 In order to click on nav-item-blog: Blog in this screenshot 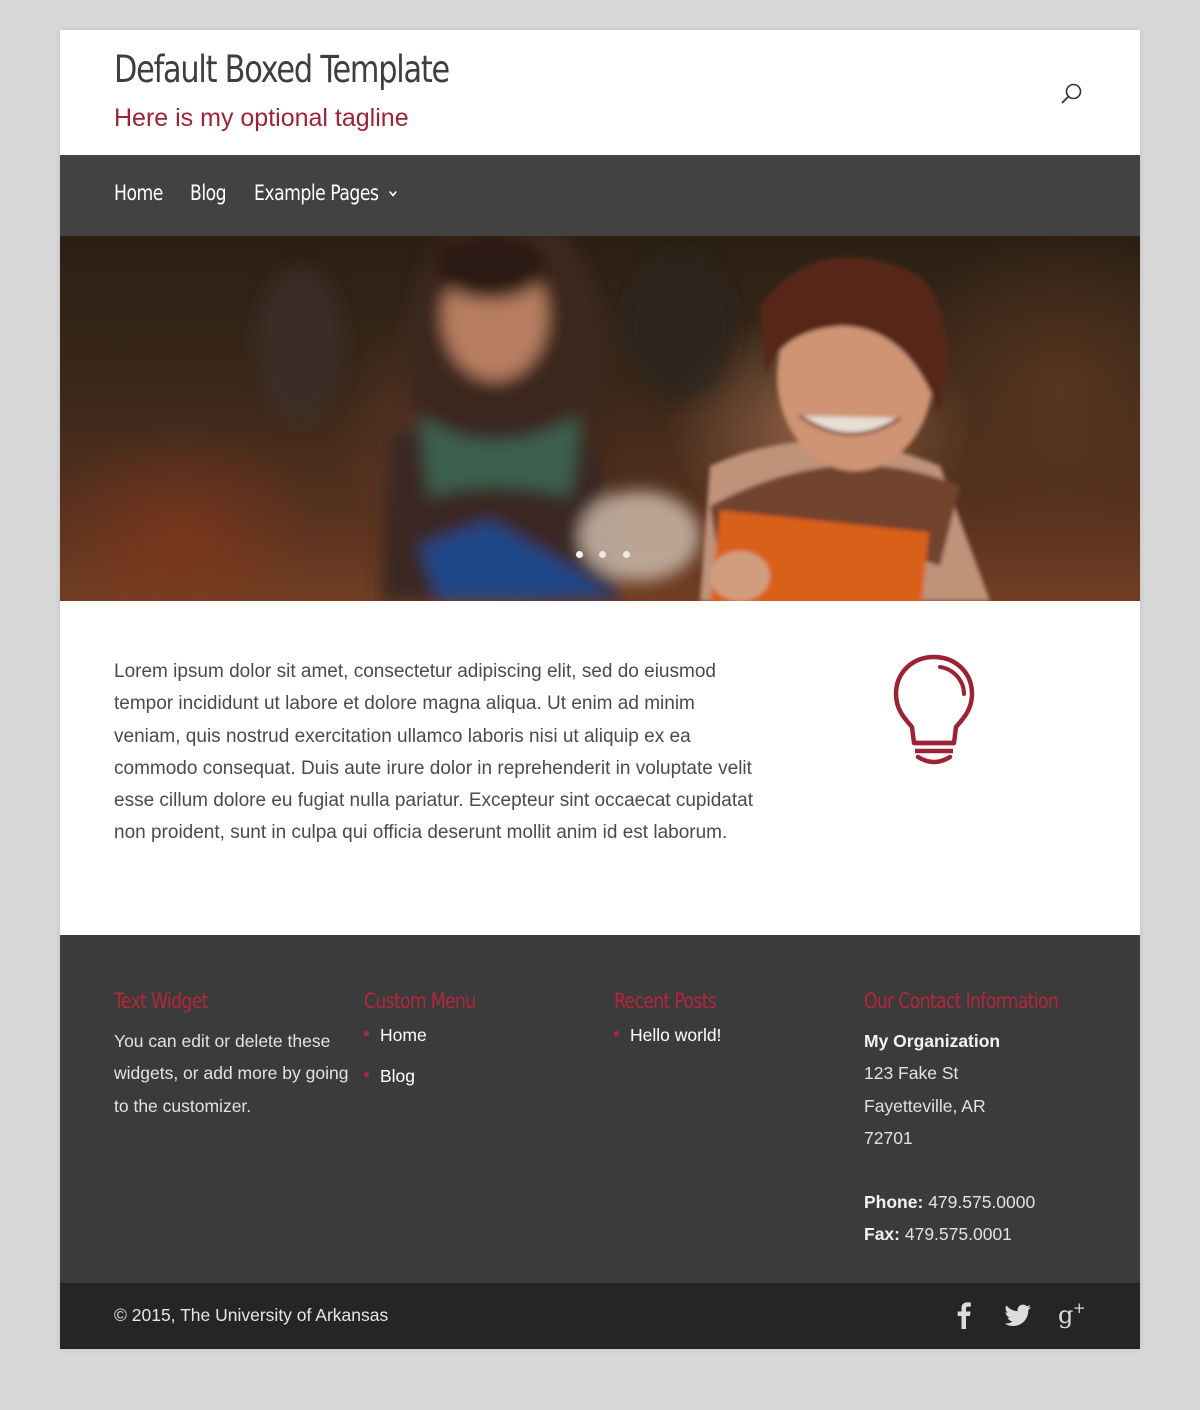, I will do `click(208, 193)`.